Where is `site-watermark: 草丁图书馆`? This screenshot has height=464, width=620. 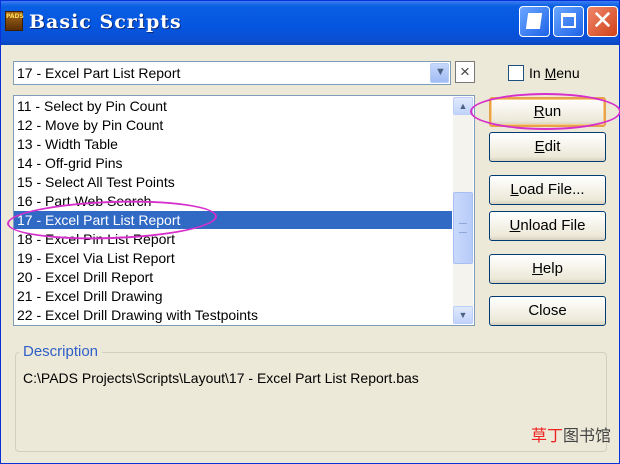
site-watermark: 草丁图书馆 is located at coordinates (571, 434).